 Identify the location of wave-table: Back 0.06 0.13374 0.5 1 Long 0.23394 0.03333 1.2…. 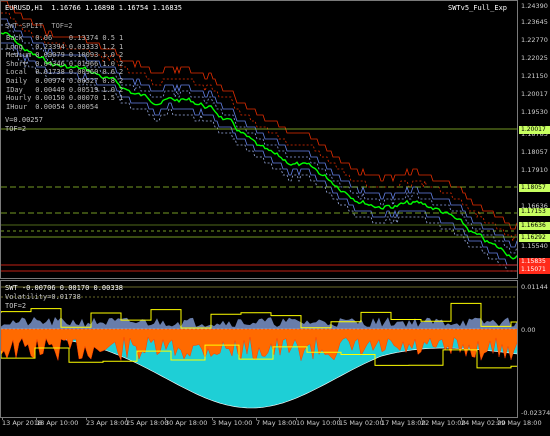
(66, 72).